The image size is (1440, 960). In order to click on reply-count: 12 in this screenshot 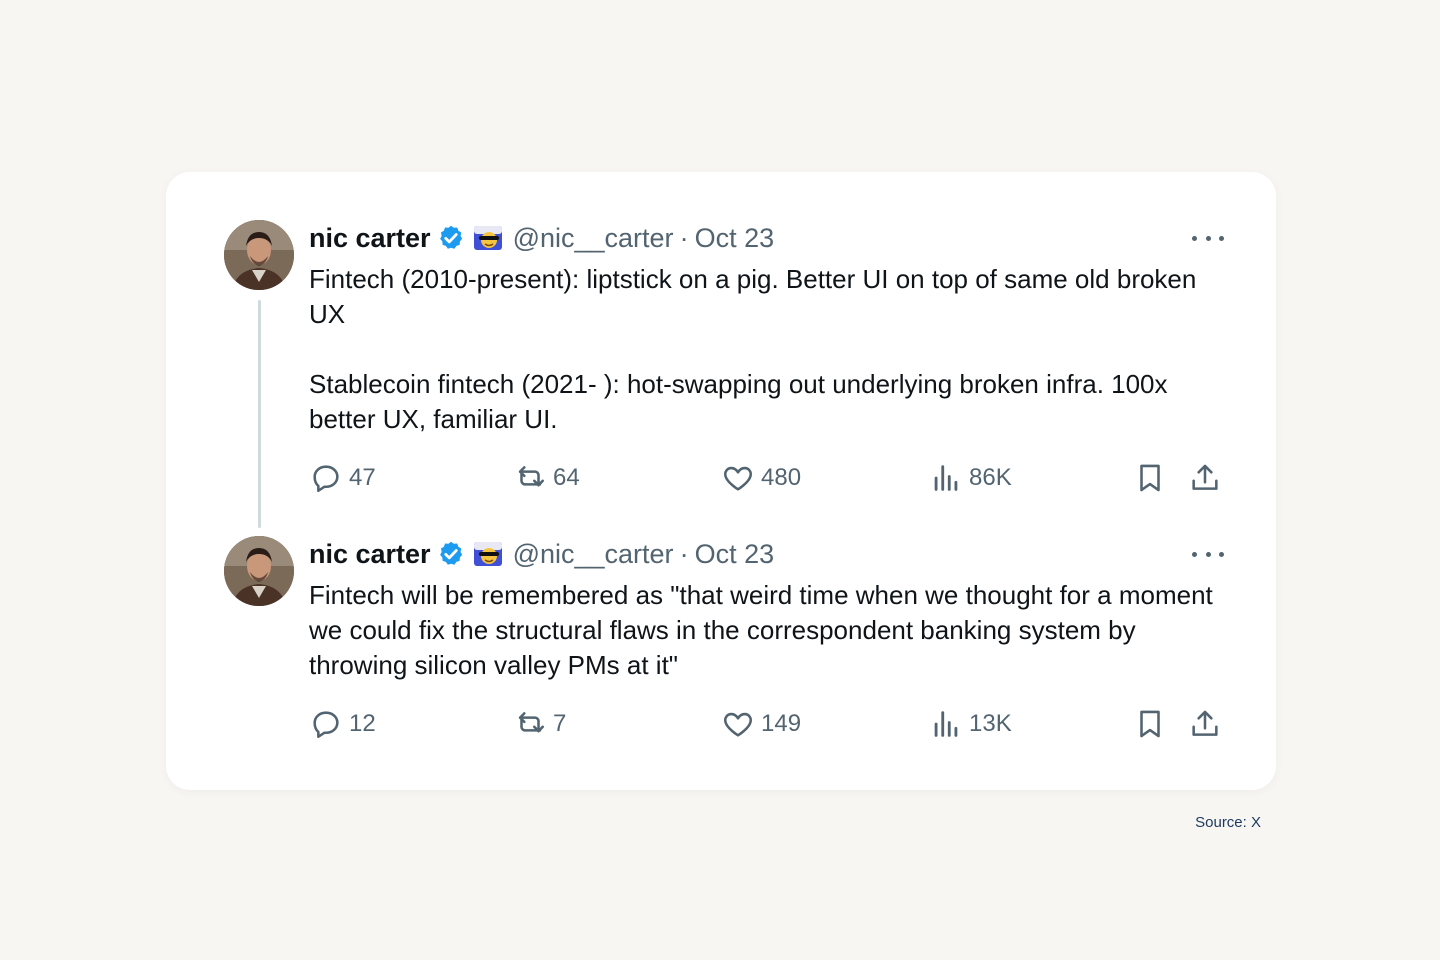, I will do `click(362, 723)`.